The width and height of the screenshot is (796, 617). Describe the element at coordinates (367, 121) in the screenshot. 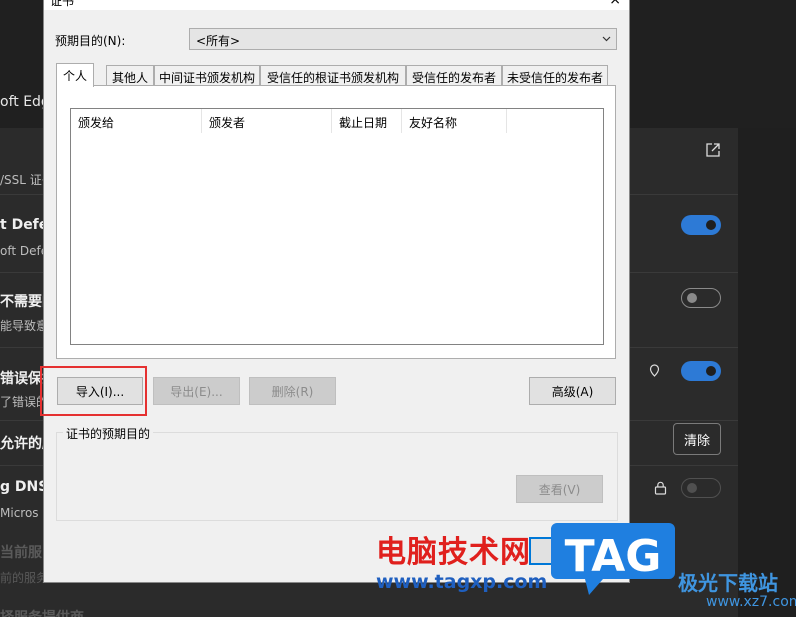

I see `column-expiration: 截止日期` at that location.